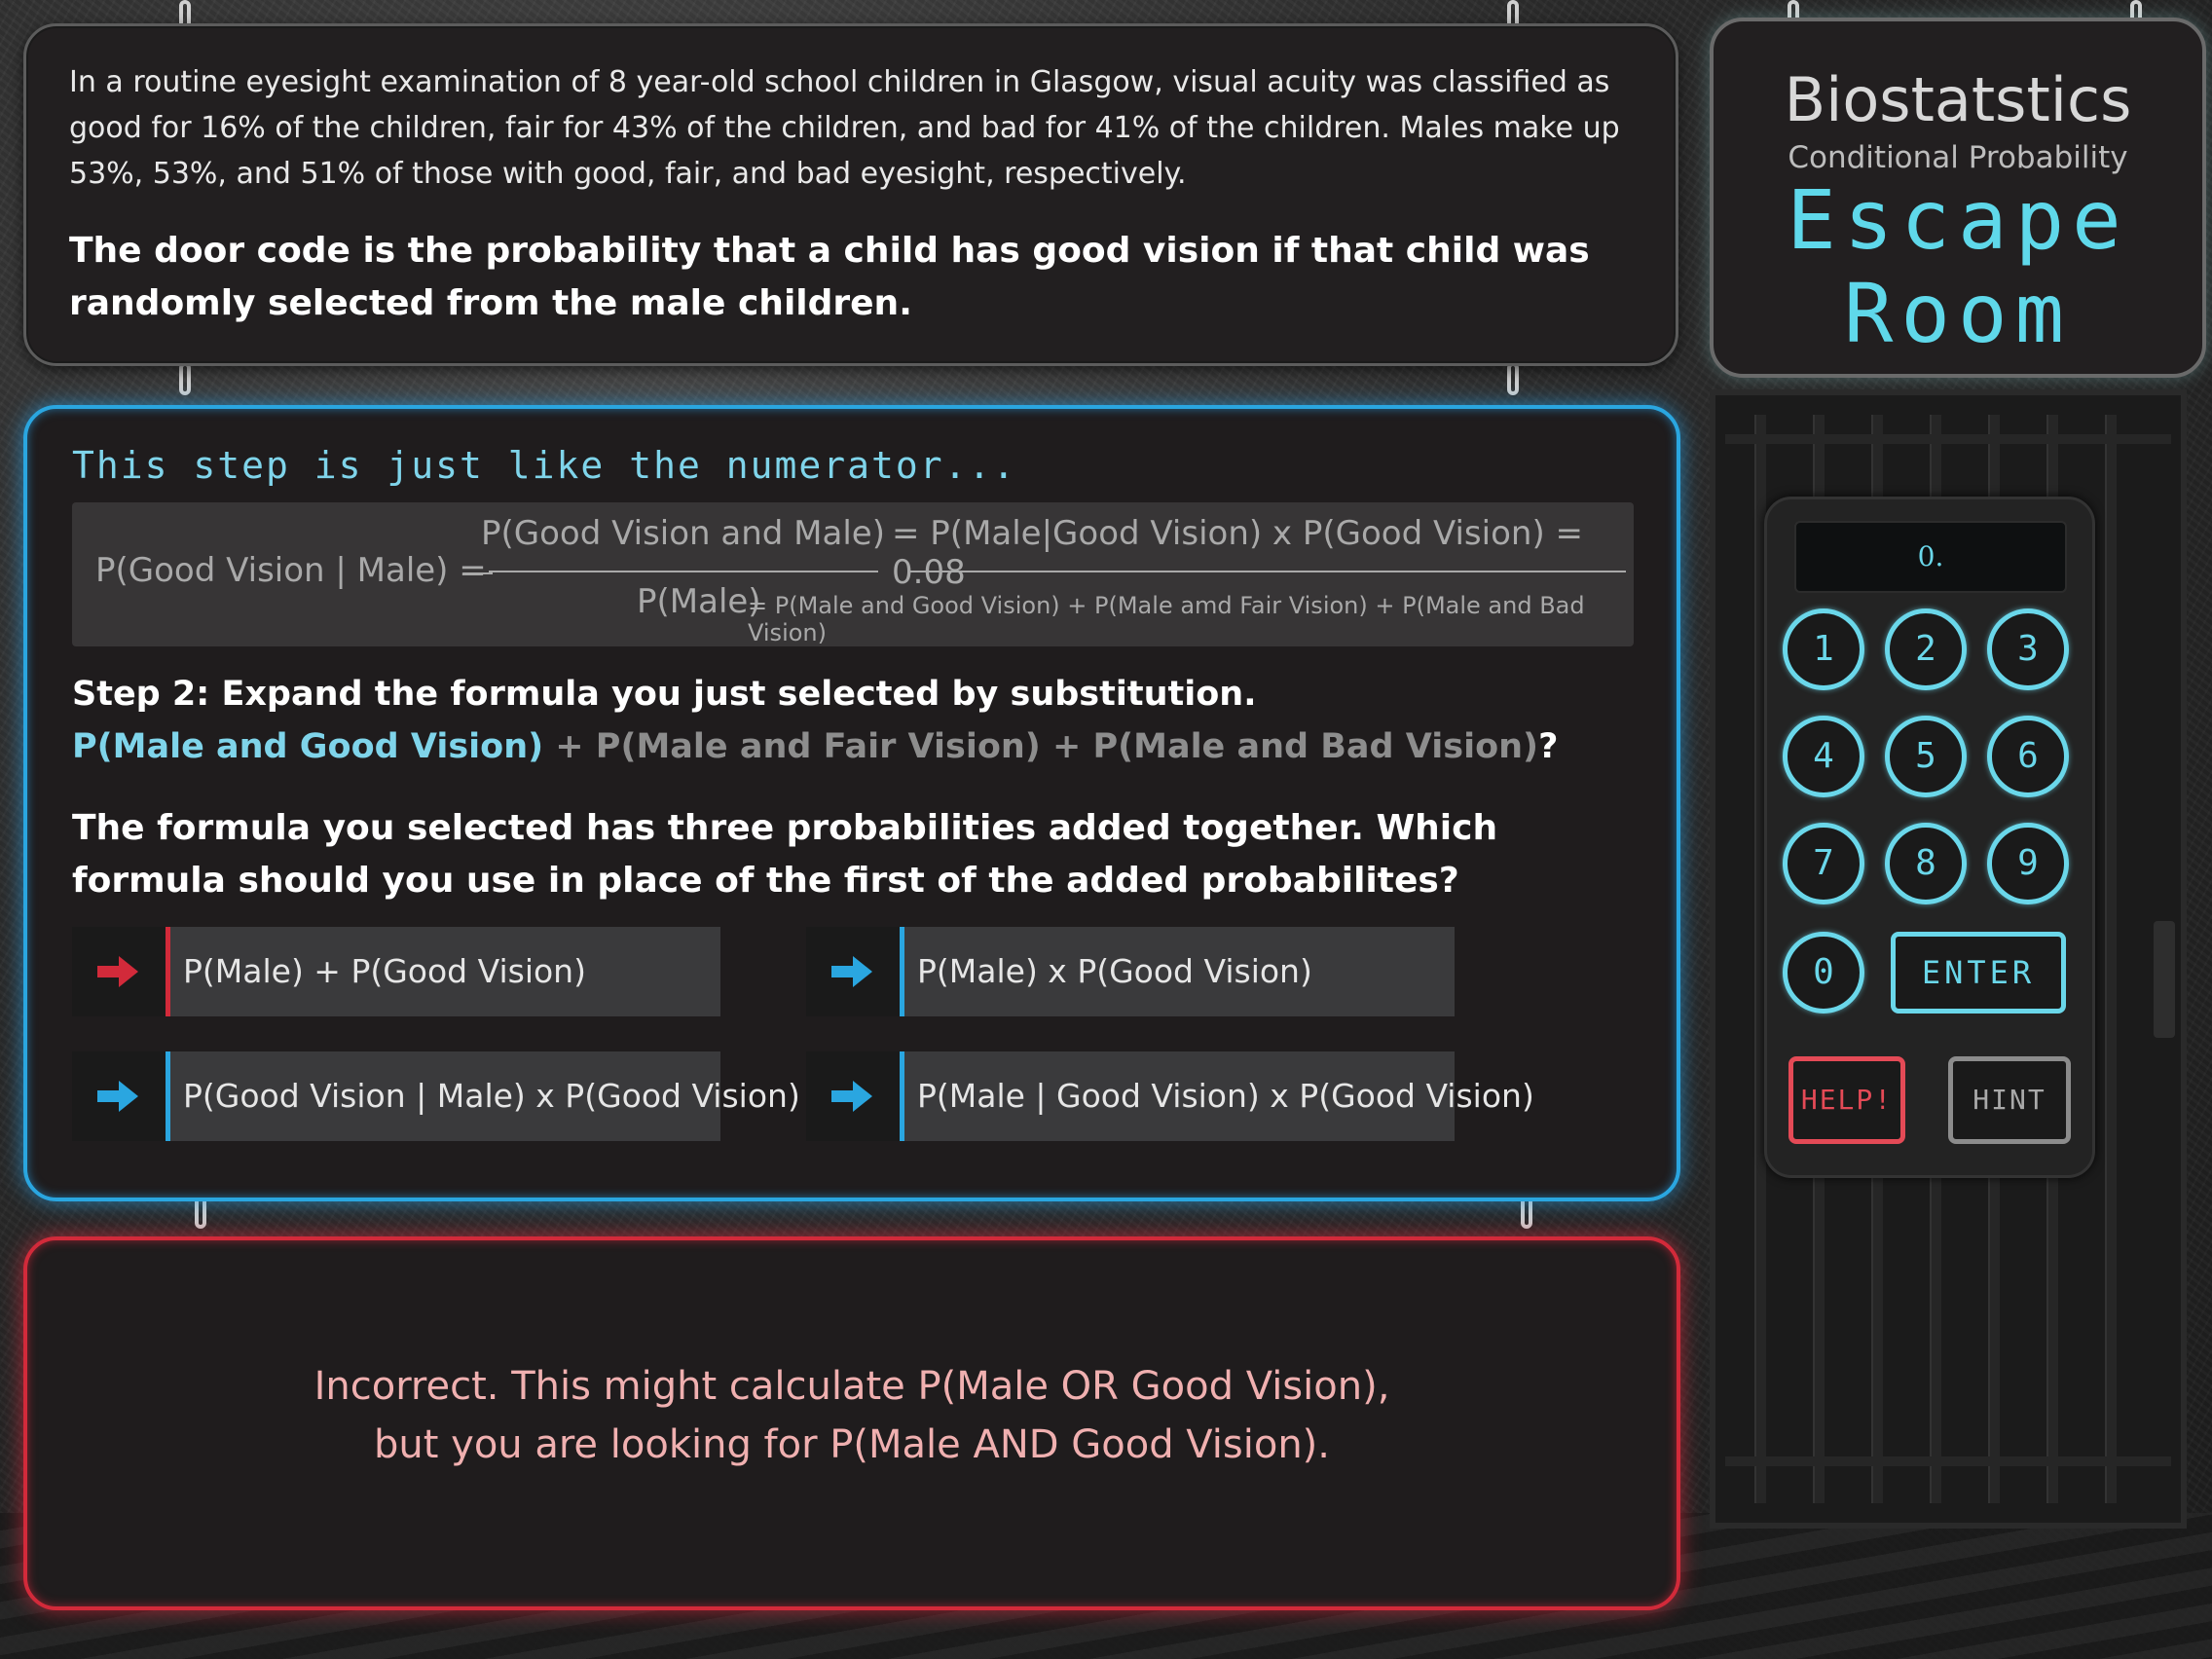  I want to click on title-room: Room, so click(1958, 313).